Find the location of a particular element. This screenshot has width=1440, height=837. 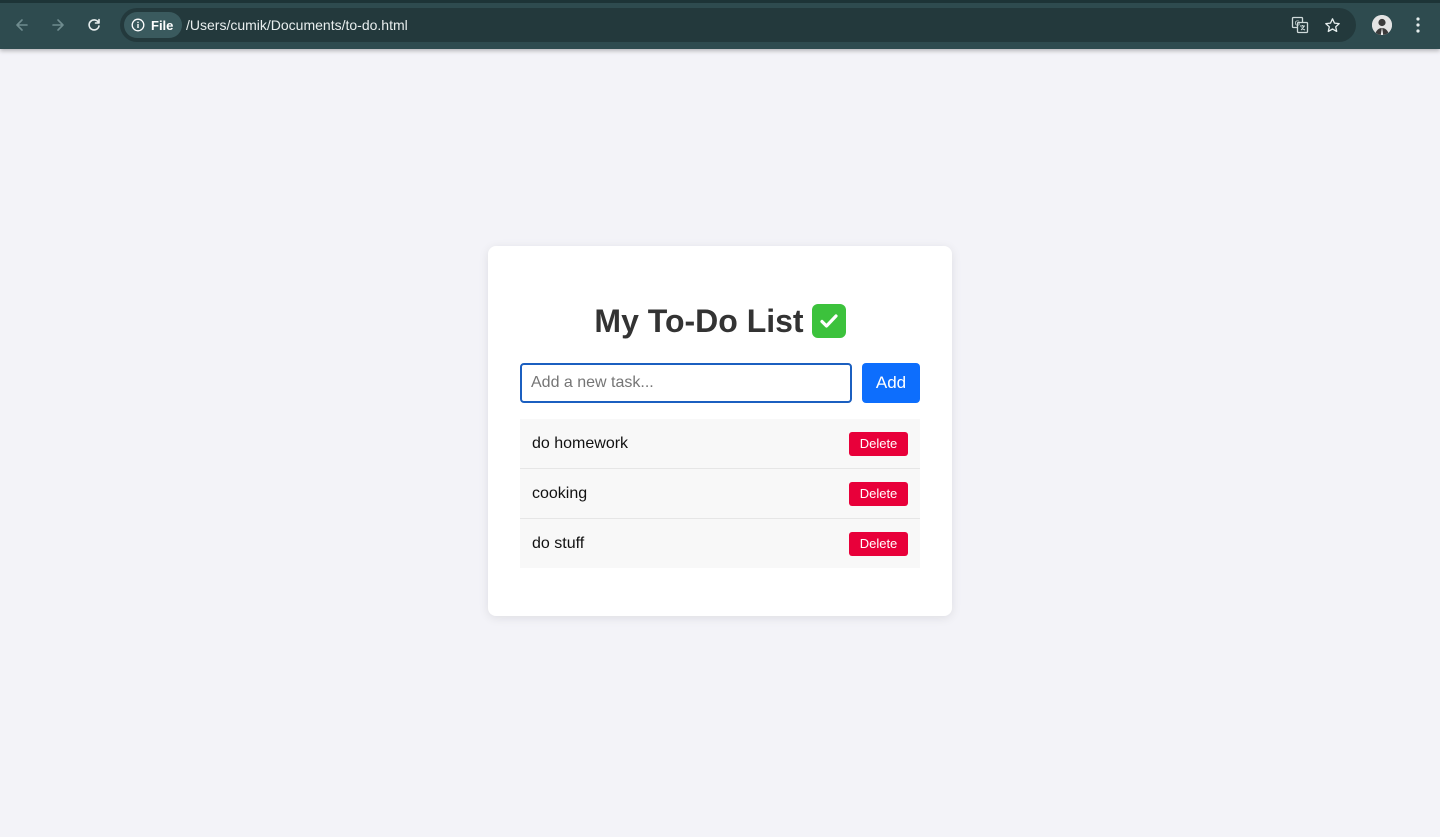

translate-icon: G is located at coordinates (1300, 25).